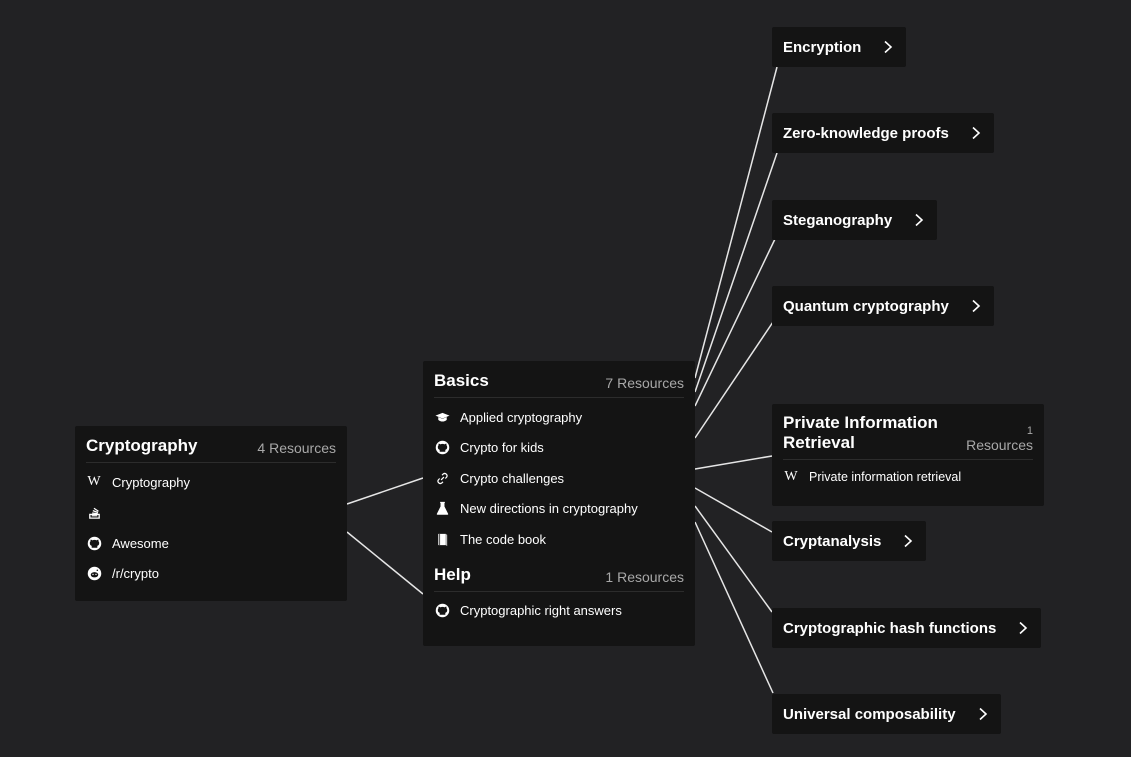 Image resolution: width=1131 pixels, height=757 pixels. What do you see at coordinates (512, 478) in the screenshot?
I see `resource-label: Crypto challenges` at bounding box center [512, 478].